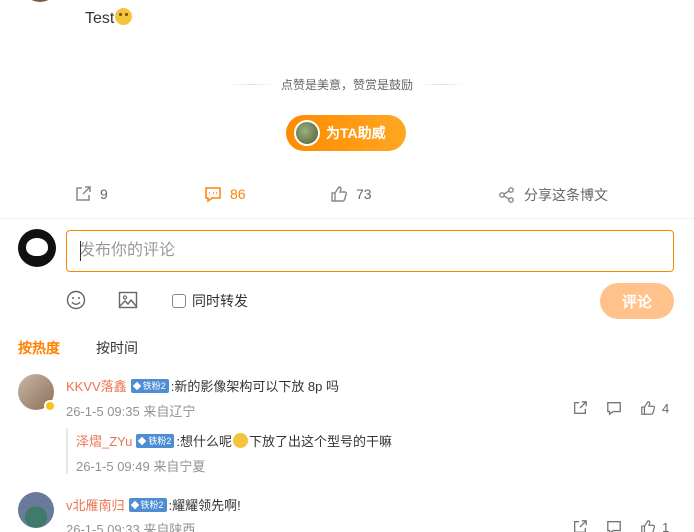 The image size is (694, 532). What do you see at coordinates (506, 195) in the screenshot?
I see `share-icon` at bounding box center [506, 195].